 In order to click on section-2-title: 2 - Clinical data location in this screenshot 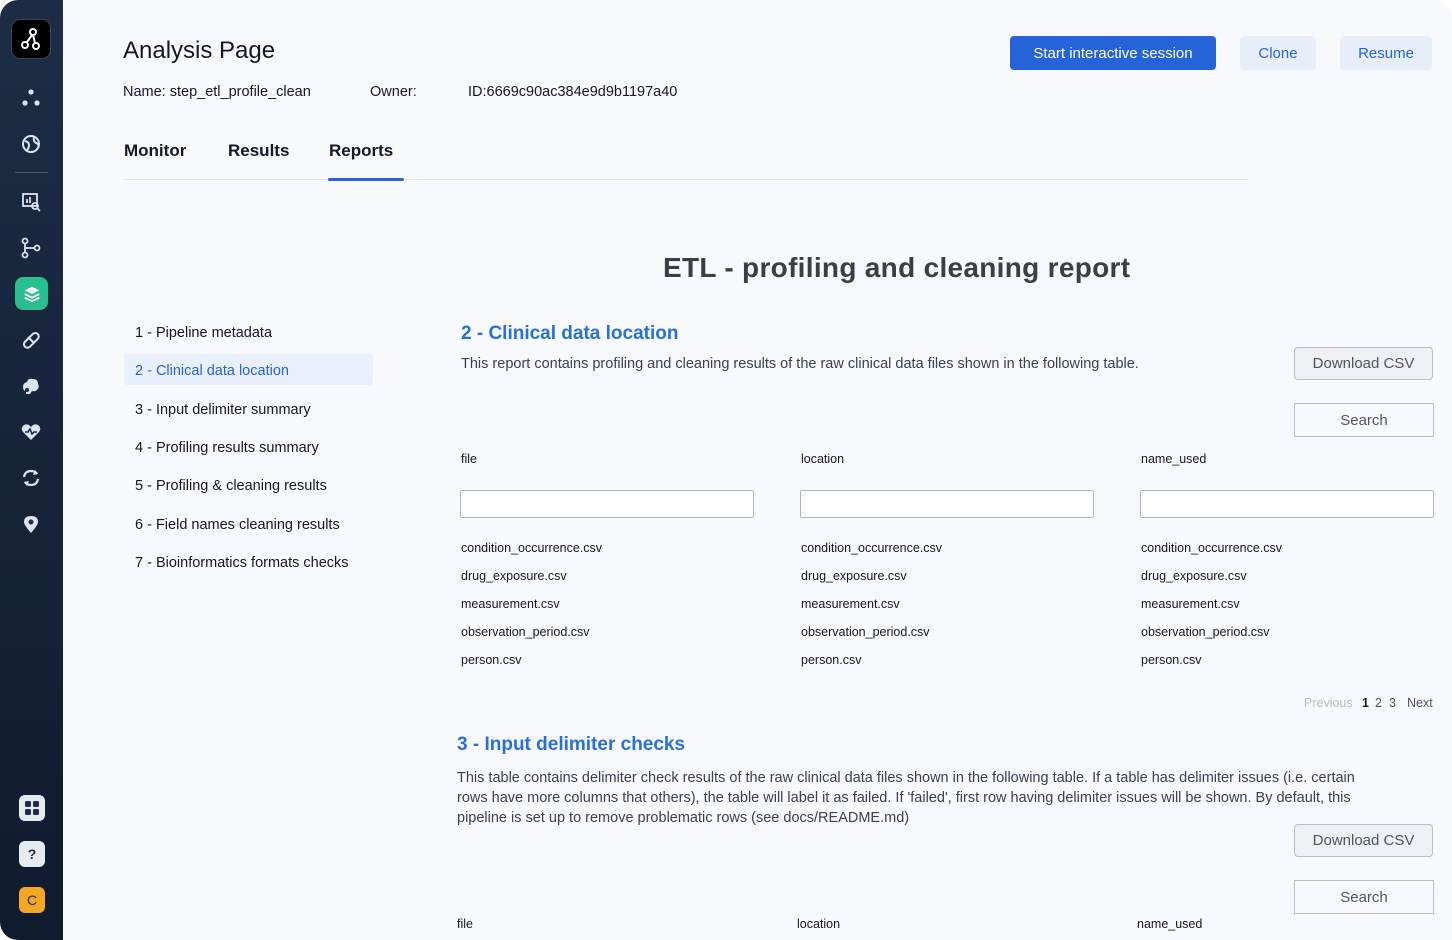, I will do `click(570, 333)`.